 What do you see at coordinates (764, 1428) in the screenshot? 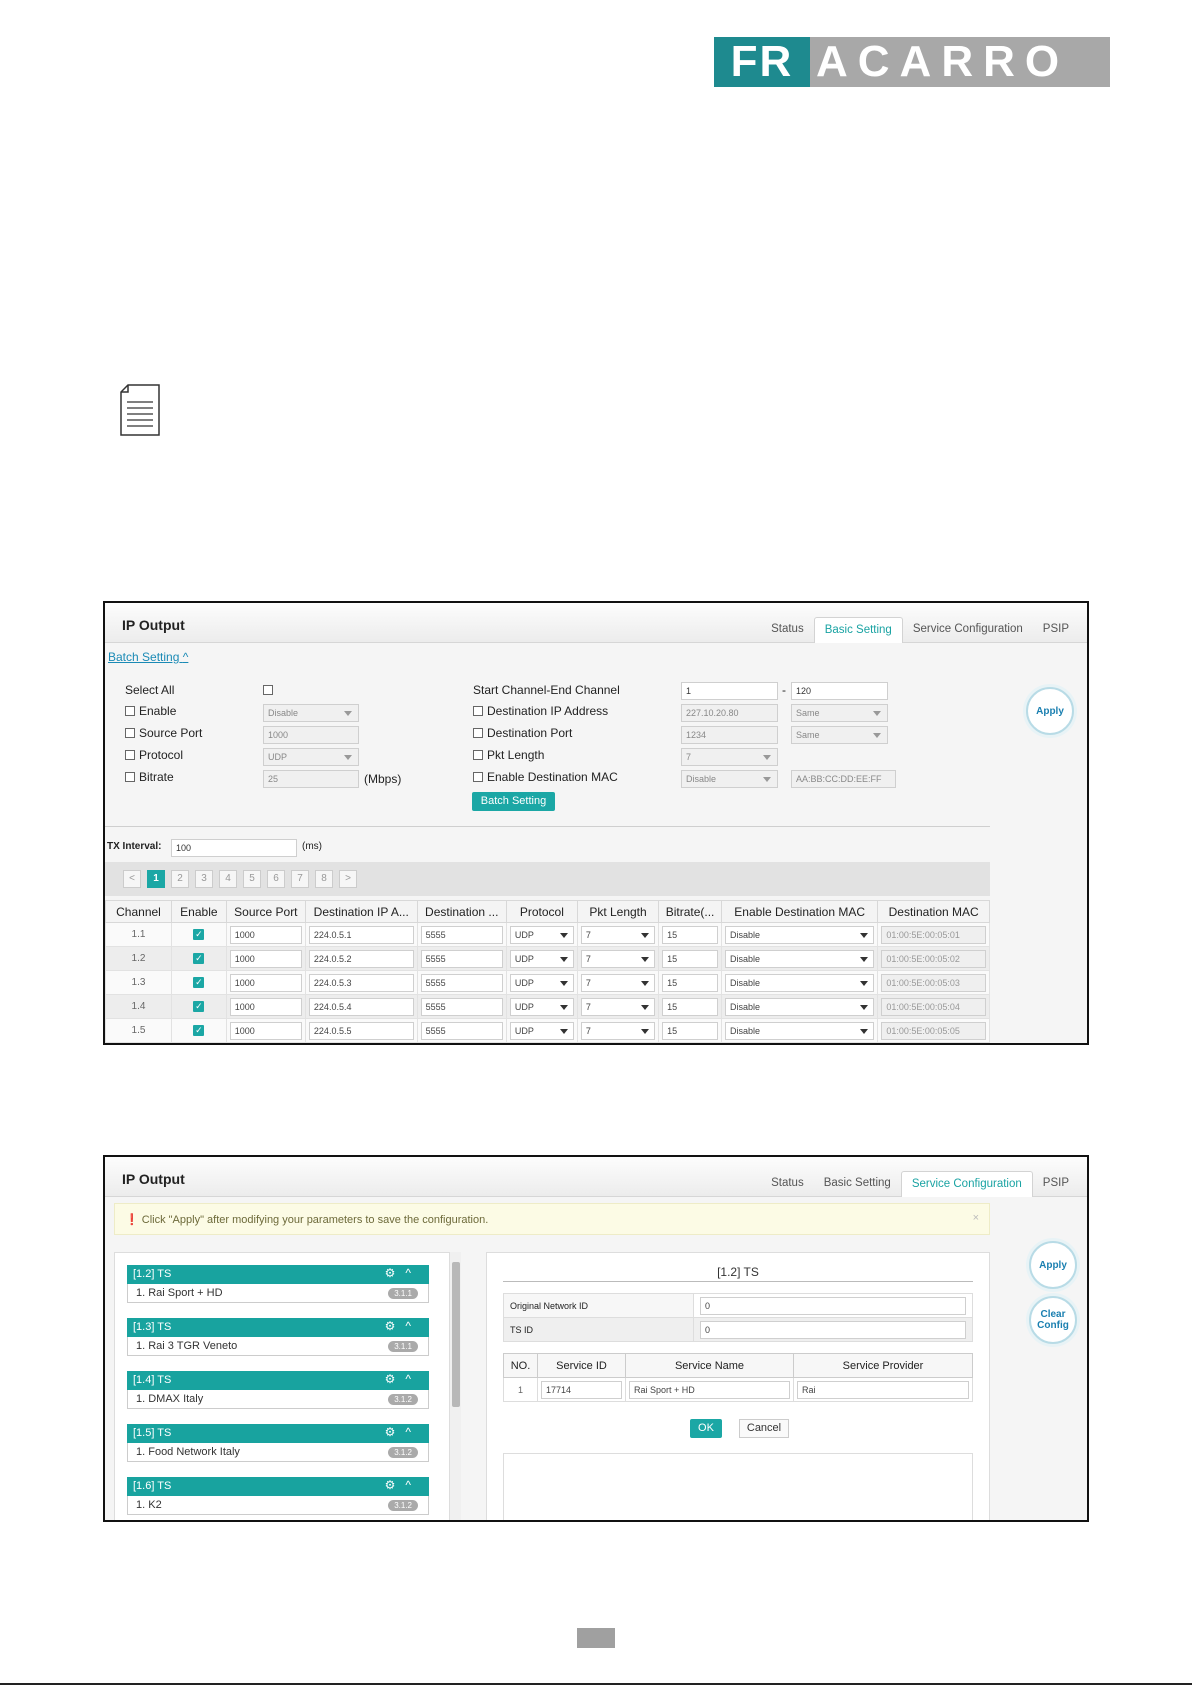
I see `cancel-button: Cancel` at bounding box center [764, 1428].